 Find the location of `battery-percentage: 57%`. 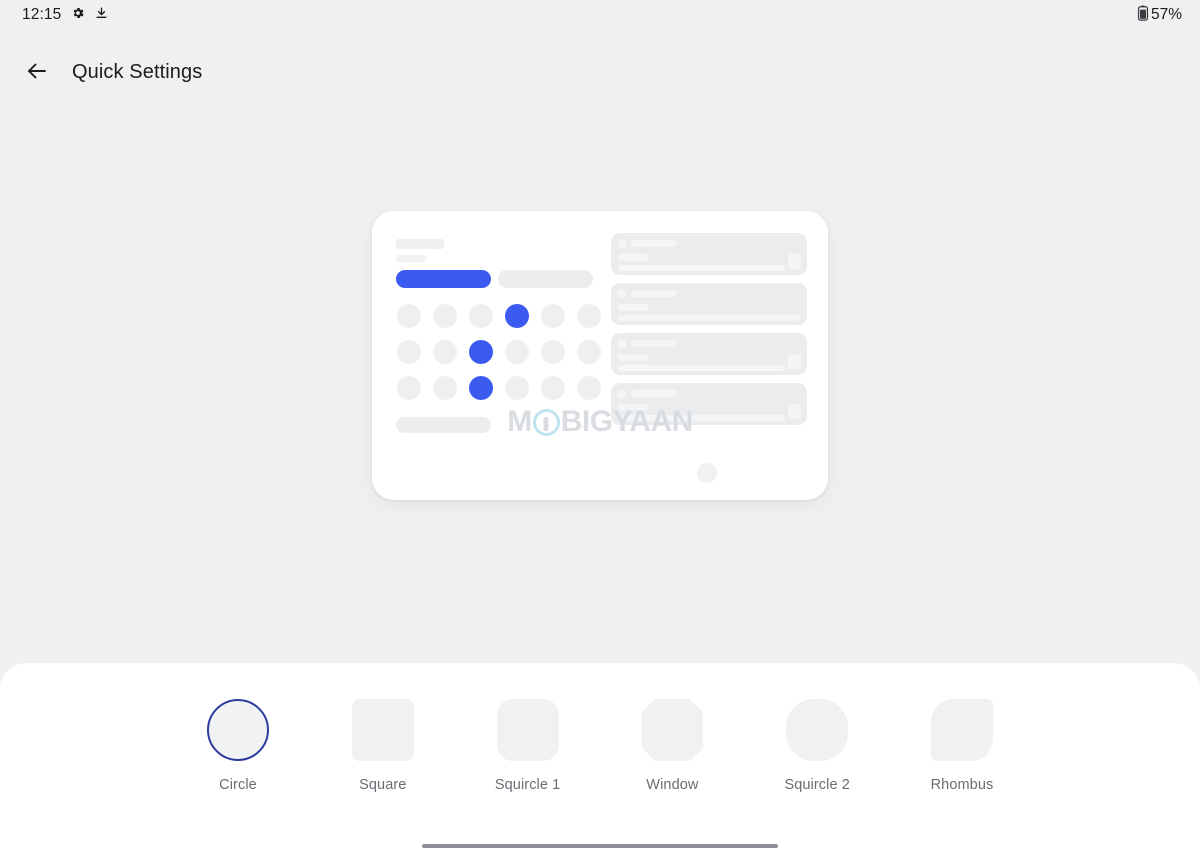

battery-percentage: 57% is located at coordinates (1166, 14).